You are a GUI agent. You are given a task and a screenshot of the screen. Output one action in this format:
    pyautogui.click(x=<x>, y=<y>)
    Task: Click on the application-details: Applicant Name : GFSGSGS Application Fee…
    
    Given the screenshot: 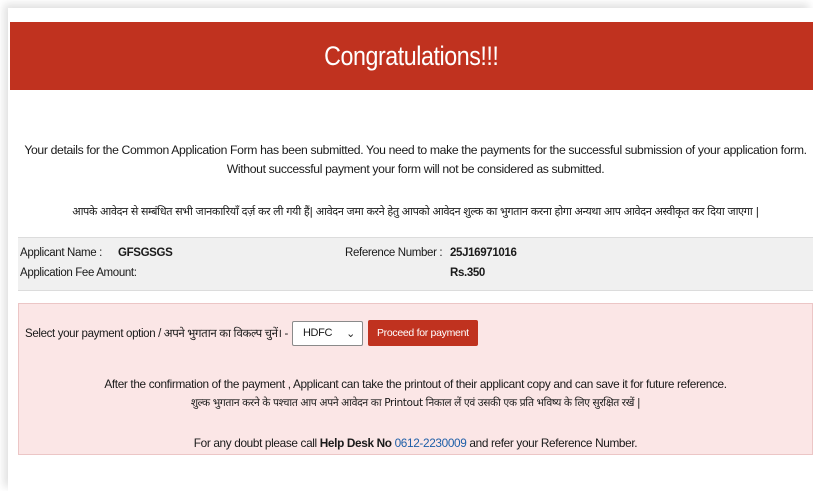 What is the action you would take?
    pyautogui.click(x=415, y=264)
    